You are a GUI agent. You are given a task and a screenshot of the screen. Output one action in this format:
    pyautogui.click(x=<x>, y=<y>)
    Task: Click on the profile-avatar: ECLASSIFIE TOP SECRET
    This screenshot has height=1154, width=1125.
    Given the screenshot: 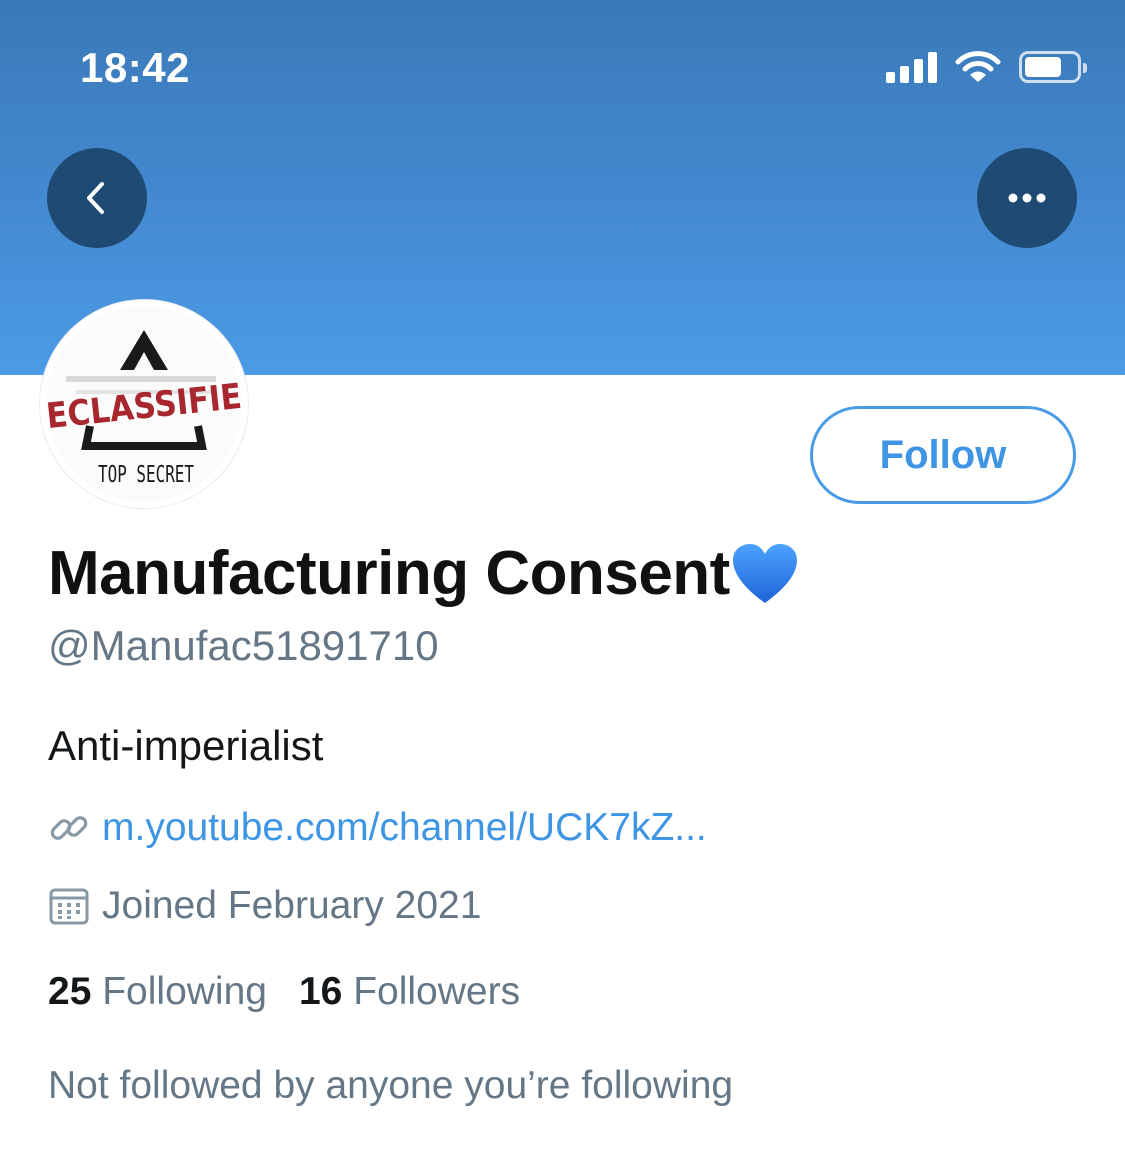 What is the action you would take?
    pyautogui.click(x=144, y=404)
    